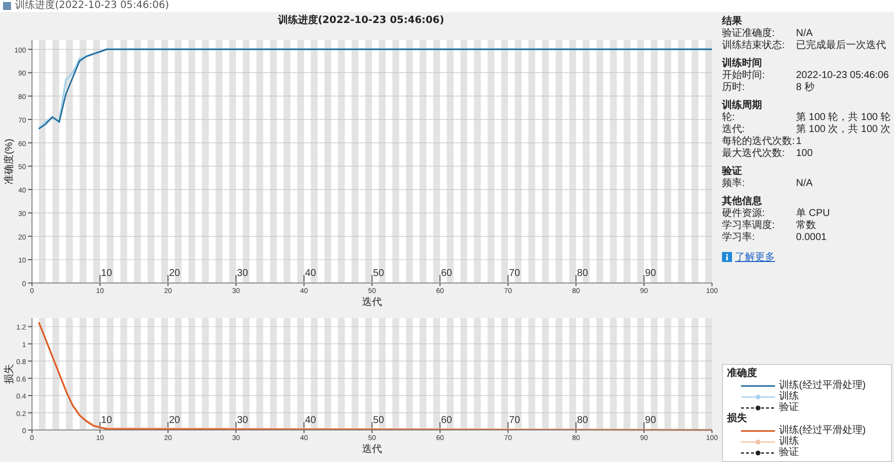 Image resolution: width=894 pixels, height=462 pixels. Describe the element at coordinates (799, 142) in the screenshot. I see `info-value: 1` at that location.